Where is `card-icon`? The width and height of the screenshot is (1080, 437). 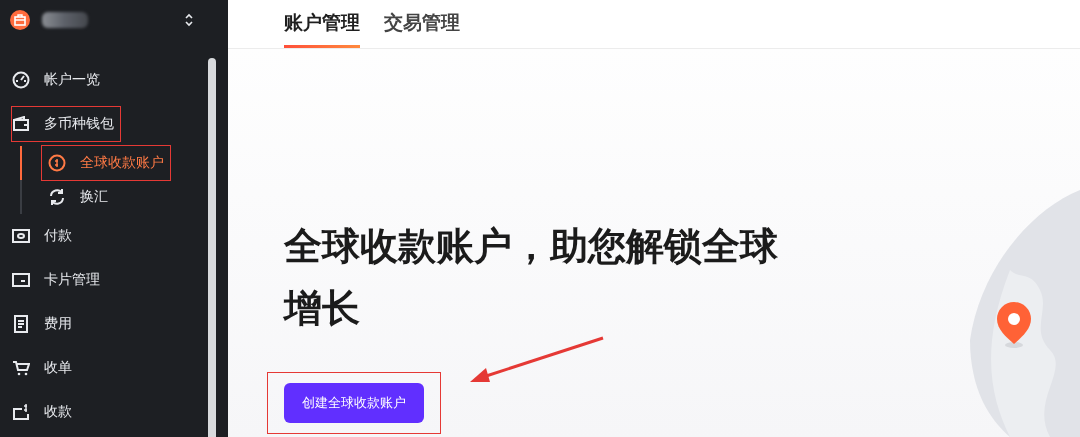
card-icon is located at coordinates (21, 280).